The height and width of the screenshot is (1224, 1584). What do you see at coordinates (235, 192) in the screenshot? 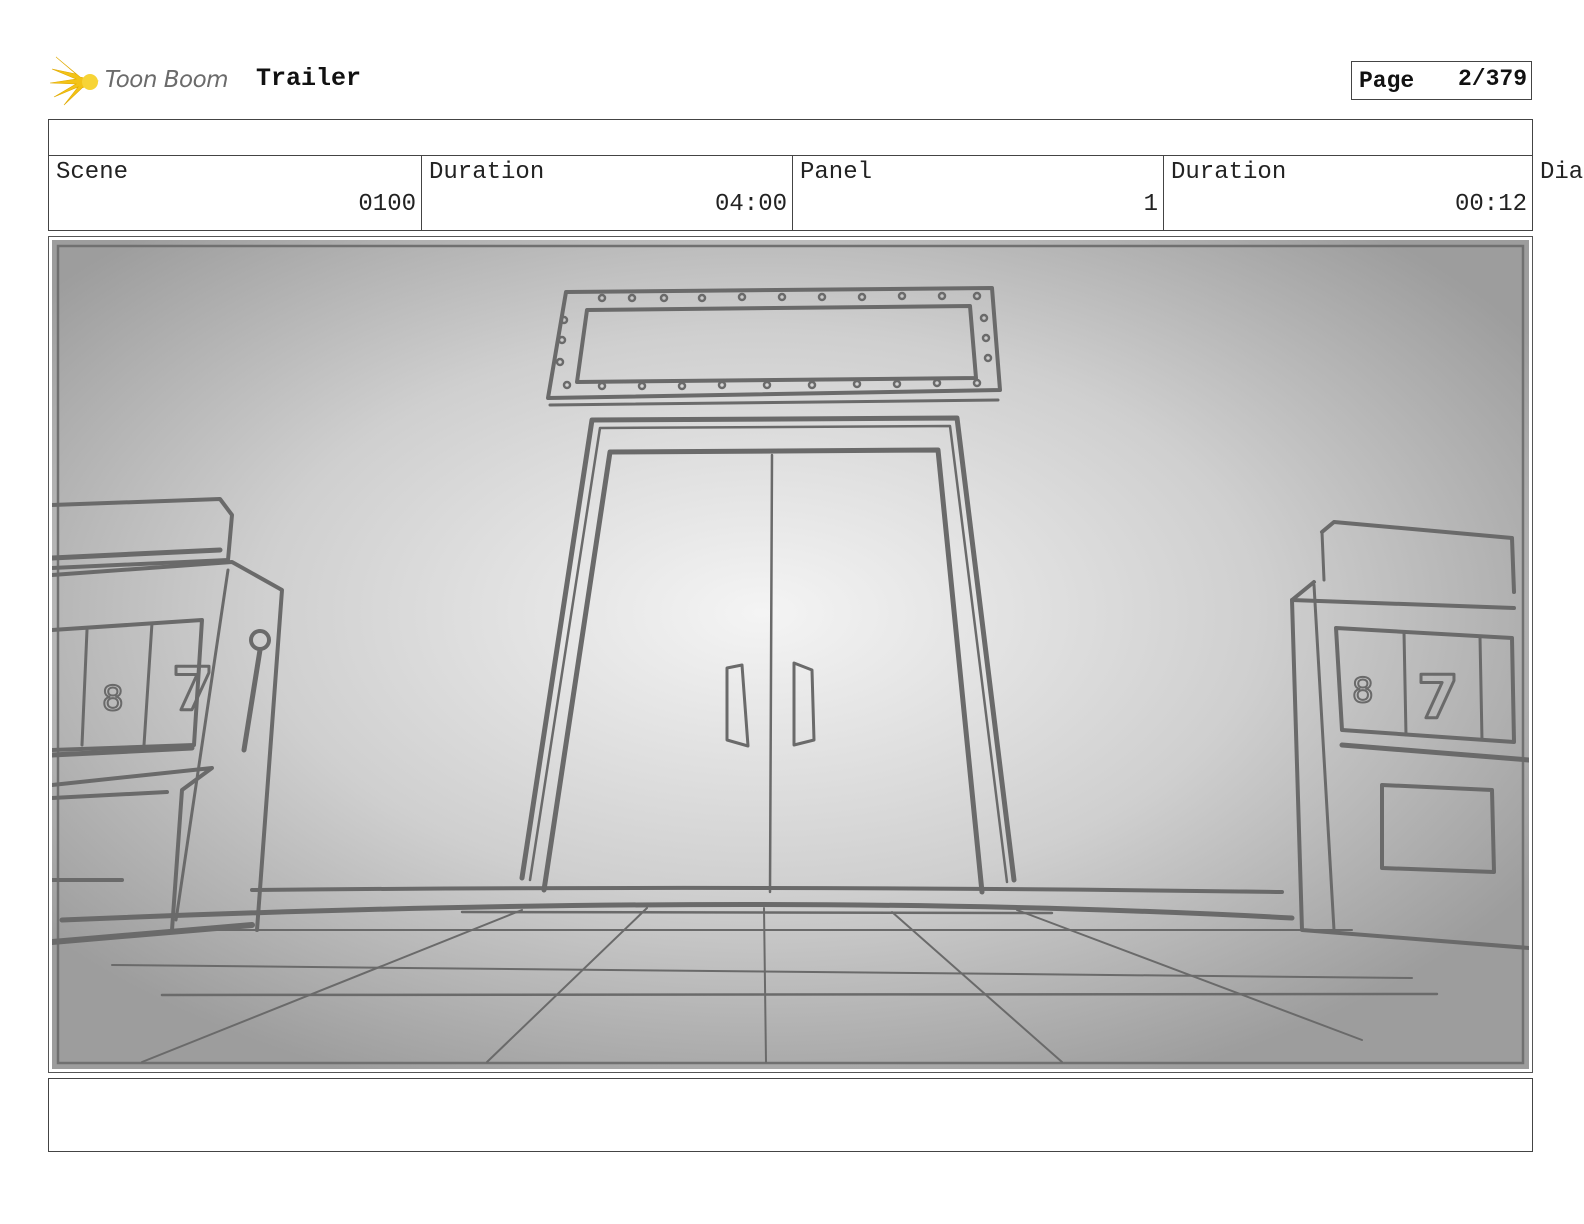
I see `scene-cell: Scene 0100` at bounding box center [235, 192].